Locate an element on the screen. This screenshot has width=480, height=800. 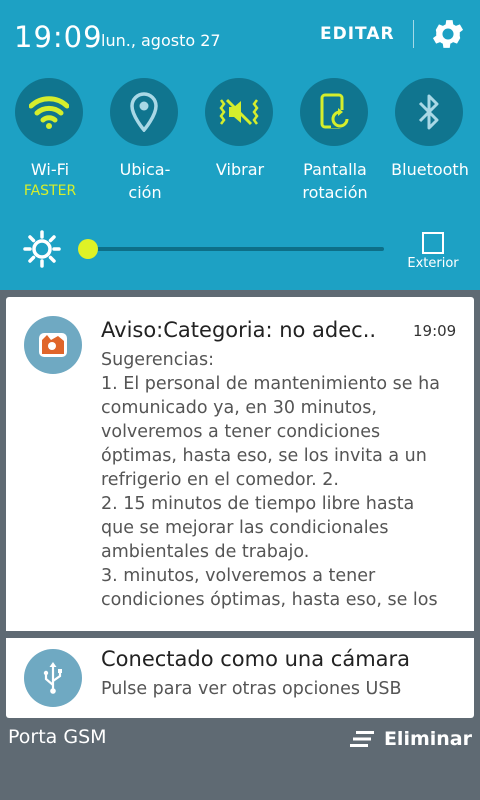
clear-all-icon is located at coordinates (361, 739).